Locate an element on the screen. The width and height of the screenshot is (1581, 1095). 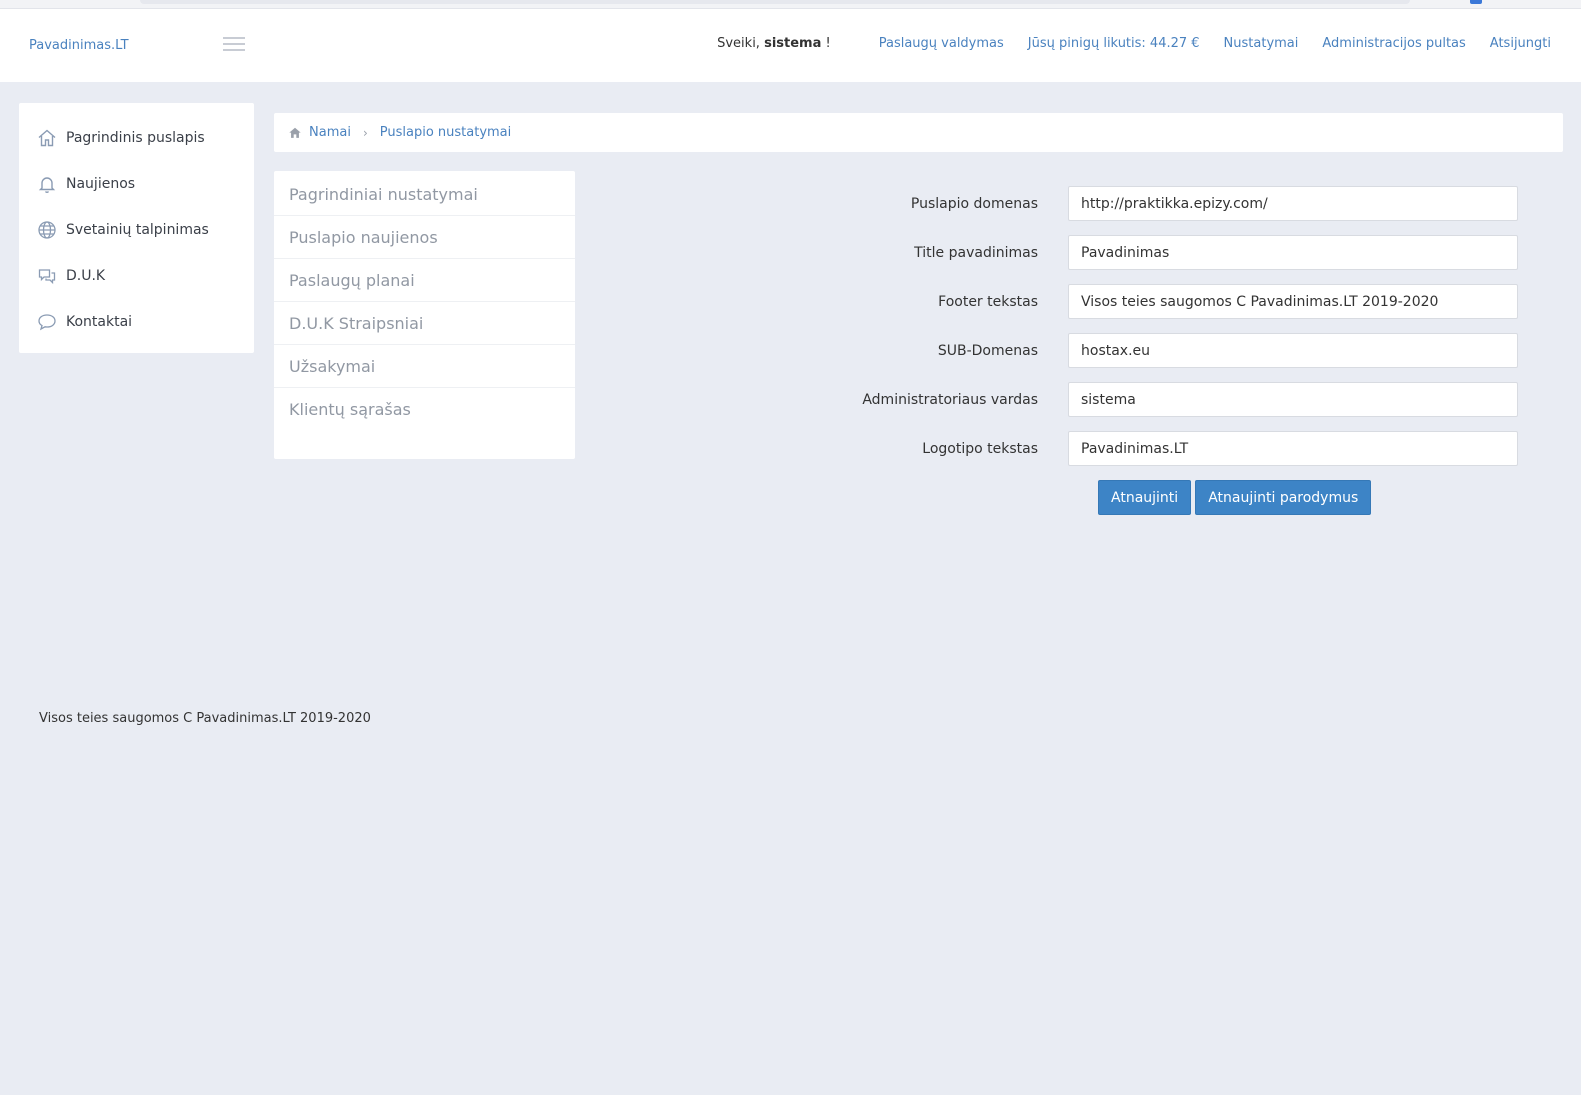
subdomain-input is located at coordinates (1293, 350).